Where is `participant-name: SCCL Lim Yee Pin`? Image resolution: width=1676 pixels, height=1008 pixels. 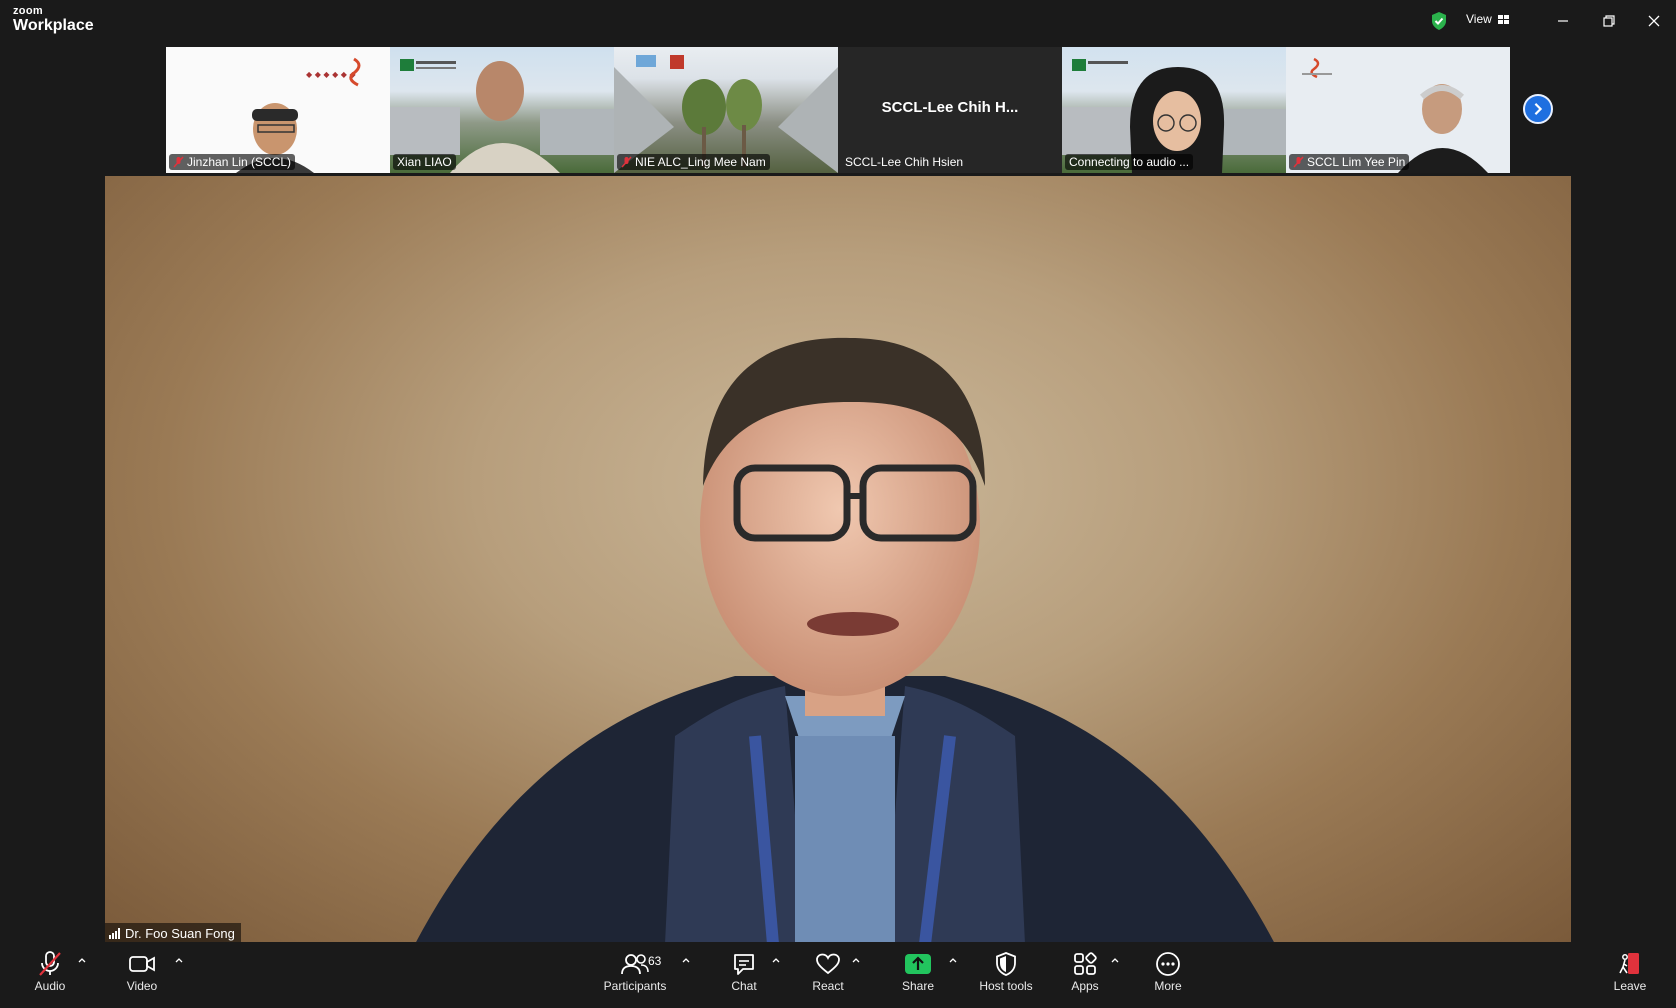
participant-name: SCCL Lim Yee Pin is located at coordinates (1356, 162).